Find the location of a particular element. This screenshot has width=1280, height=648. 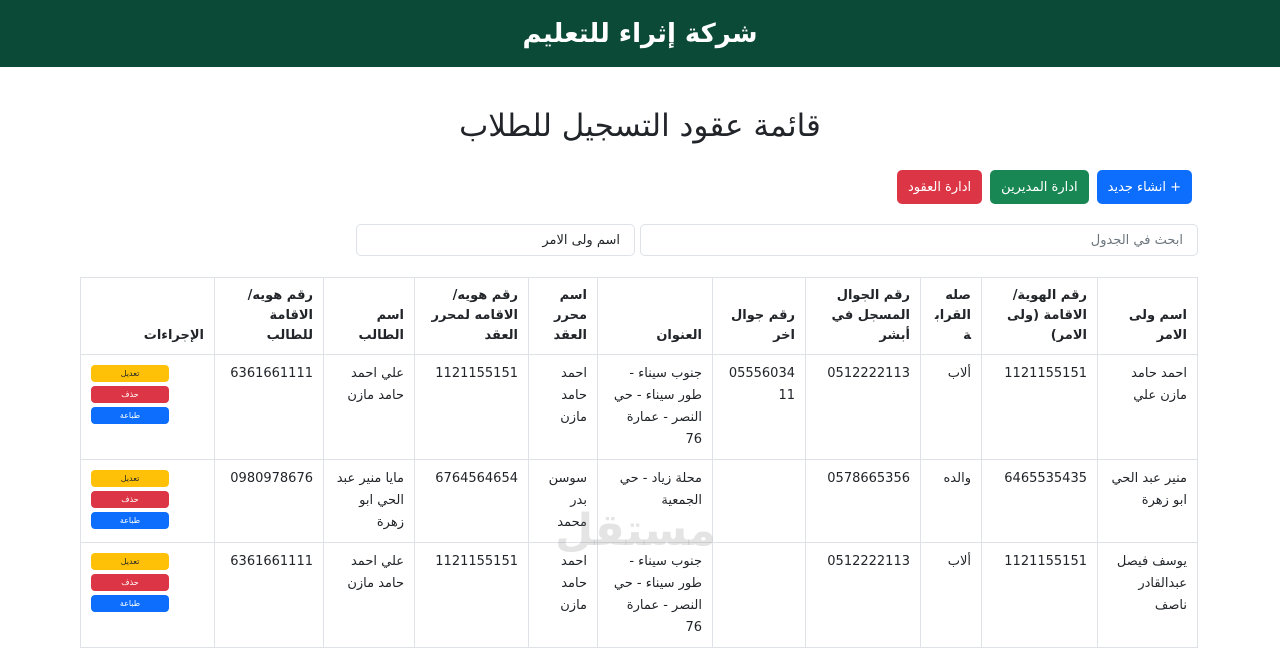

create-new-button: + انشاء جديد is located at coordinates (1144, 187).